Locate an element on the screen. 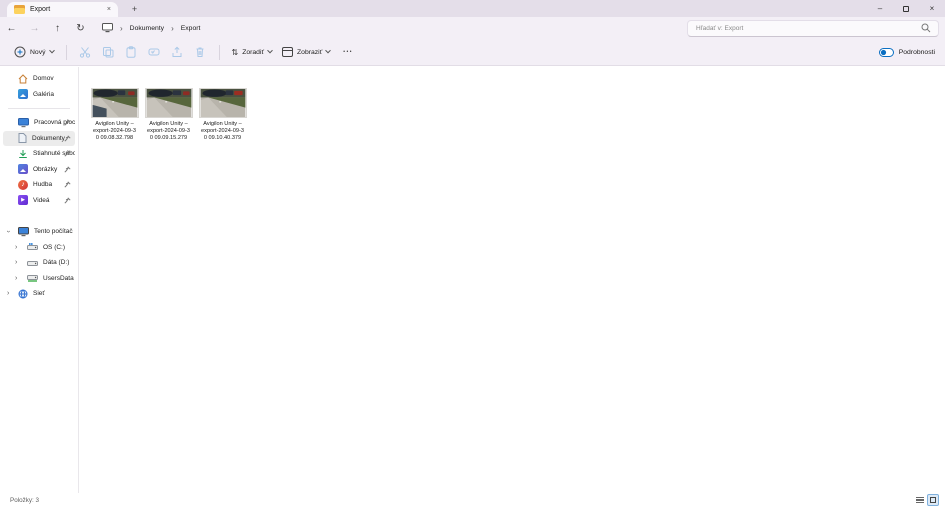 The image size is (945, 507). cut-icon is located at coordinates (85, 52).